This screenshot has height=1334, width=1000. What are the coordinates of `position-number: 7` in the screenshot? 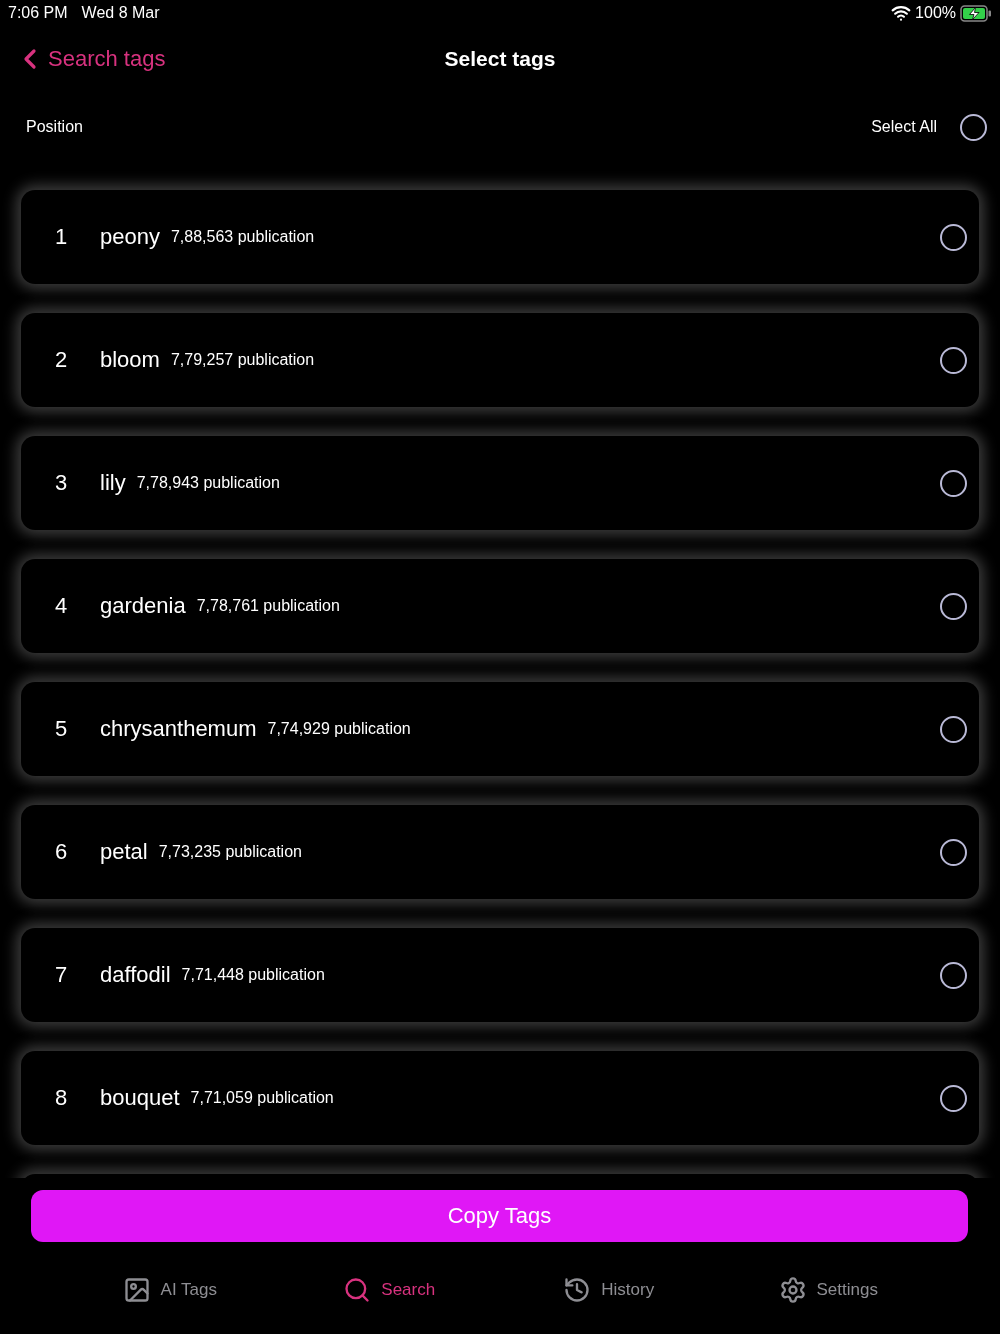 It's located at (62, 975).